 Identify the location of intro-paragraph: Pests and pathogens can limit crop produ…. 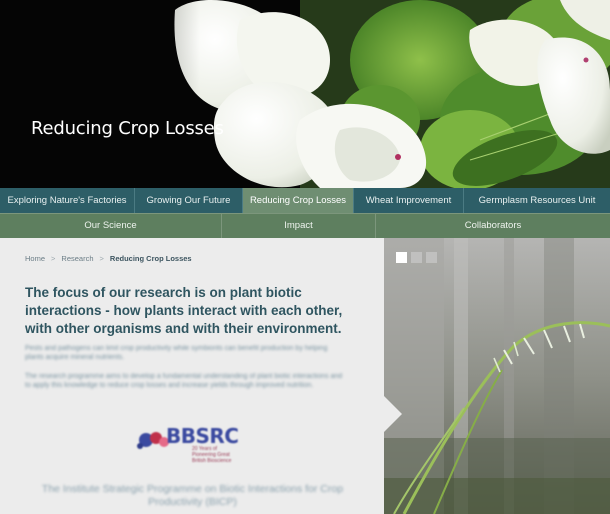
(176, 353).